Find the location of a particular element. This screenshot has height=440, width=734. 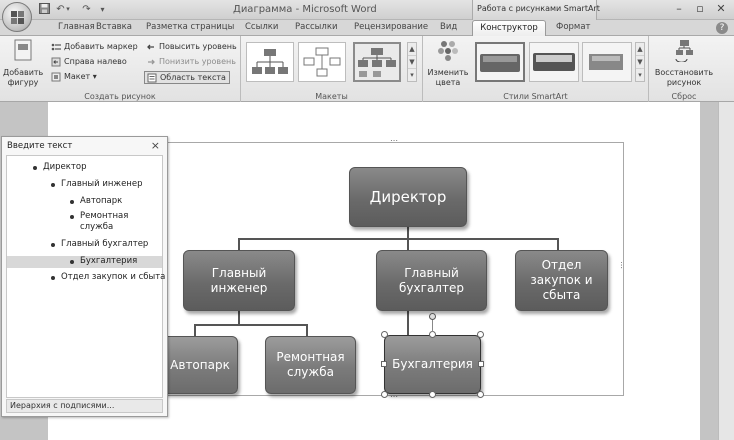

list-item: Отдел закупок и сбыта is located at coordinates (108, 277).